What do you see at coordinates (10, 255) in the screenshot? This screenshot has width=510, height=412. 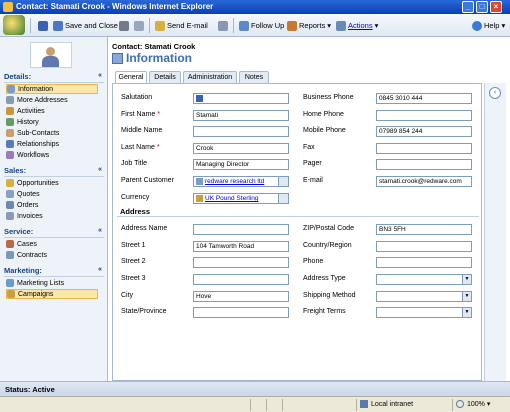 I see `contracts-icon` at bounding box center [10, 255].